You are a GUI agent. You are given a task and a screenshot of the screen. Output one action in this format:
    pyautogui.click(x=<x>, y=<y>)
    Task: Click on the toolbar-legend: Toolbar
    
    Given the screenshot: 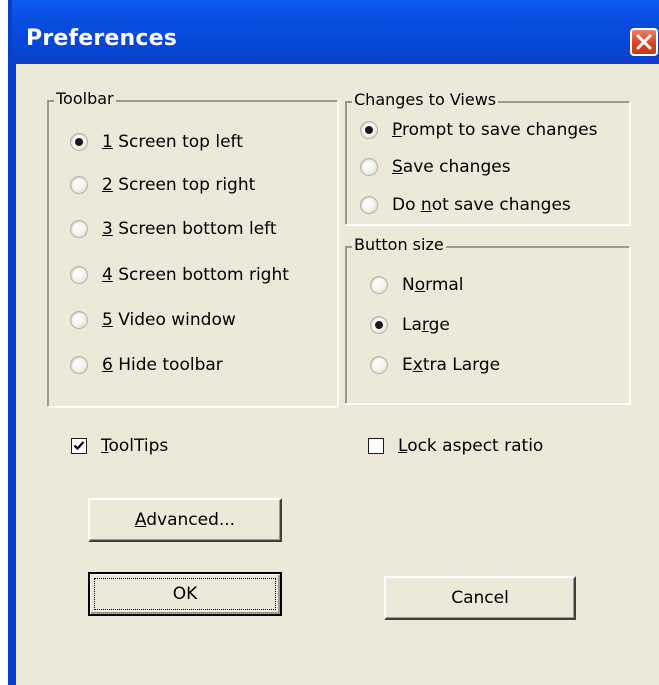 What is the action you would take?
    pyautogui.click(x=85, y=98)
    